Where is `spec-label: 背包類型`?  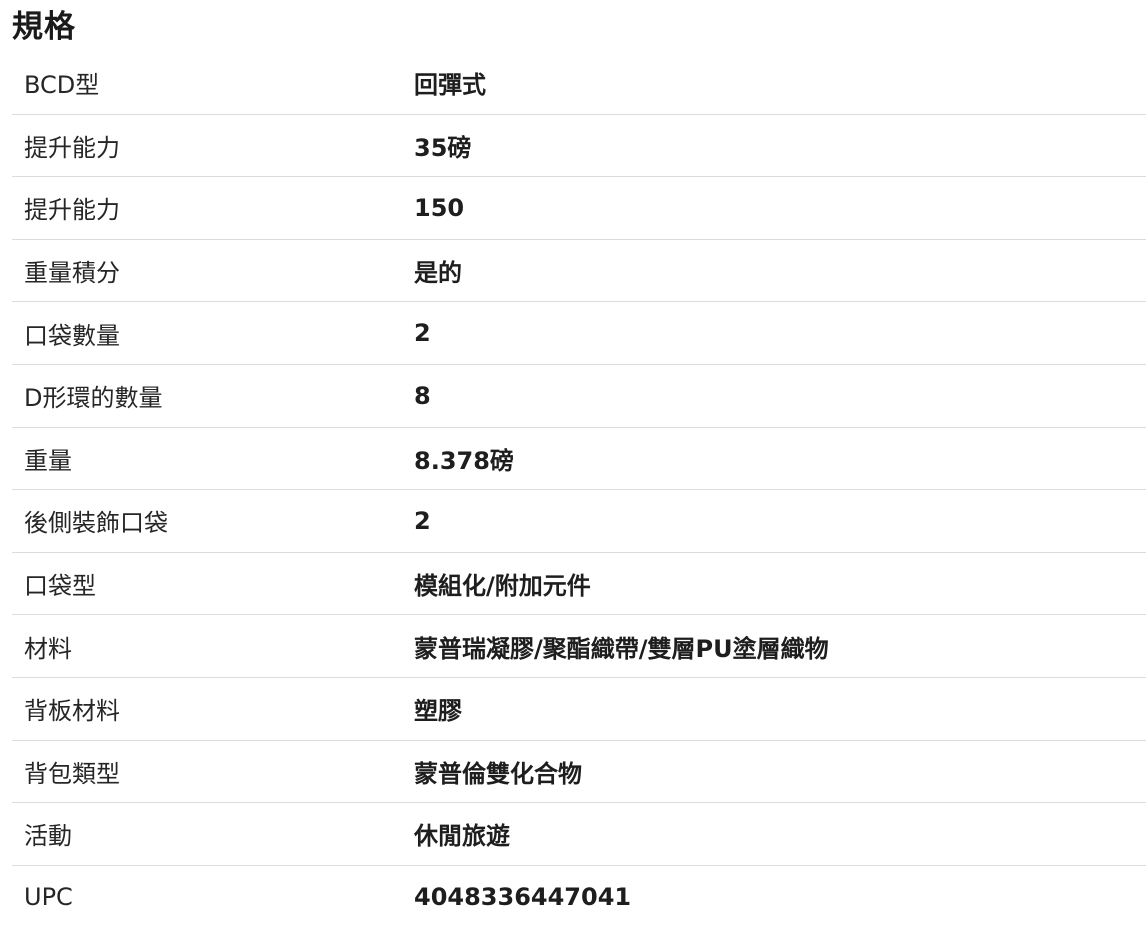
spec-label: 背包類型 is located at coordinates (72, 773).